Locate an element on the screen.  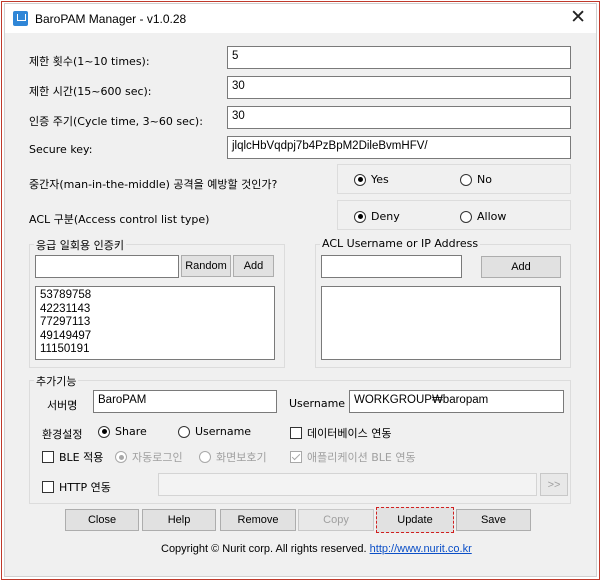
emergency-key-item: 49149497 is located at coordinates (155, 337).